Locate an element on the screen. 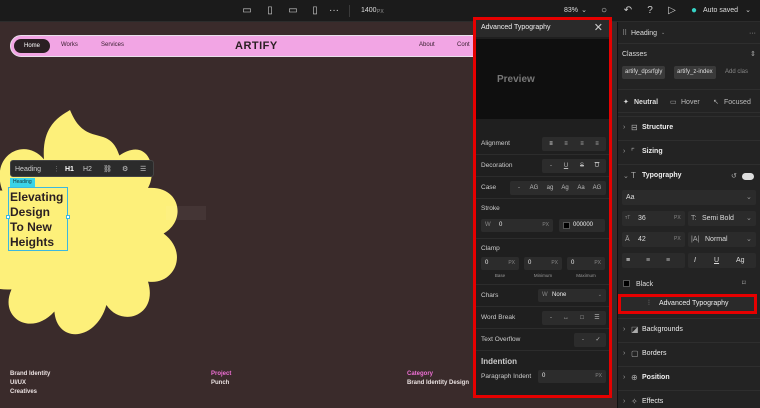  nav-works-link: Works is located at coordinates (69, 45).